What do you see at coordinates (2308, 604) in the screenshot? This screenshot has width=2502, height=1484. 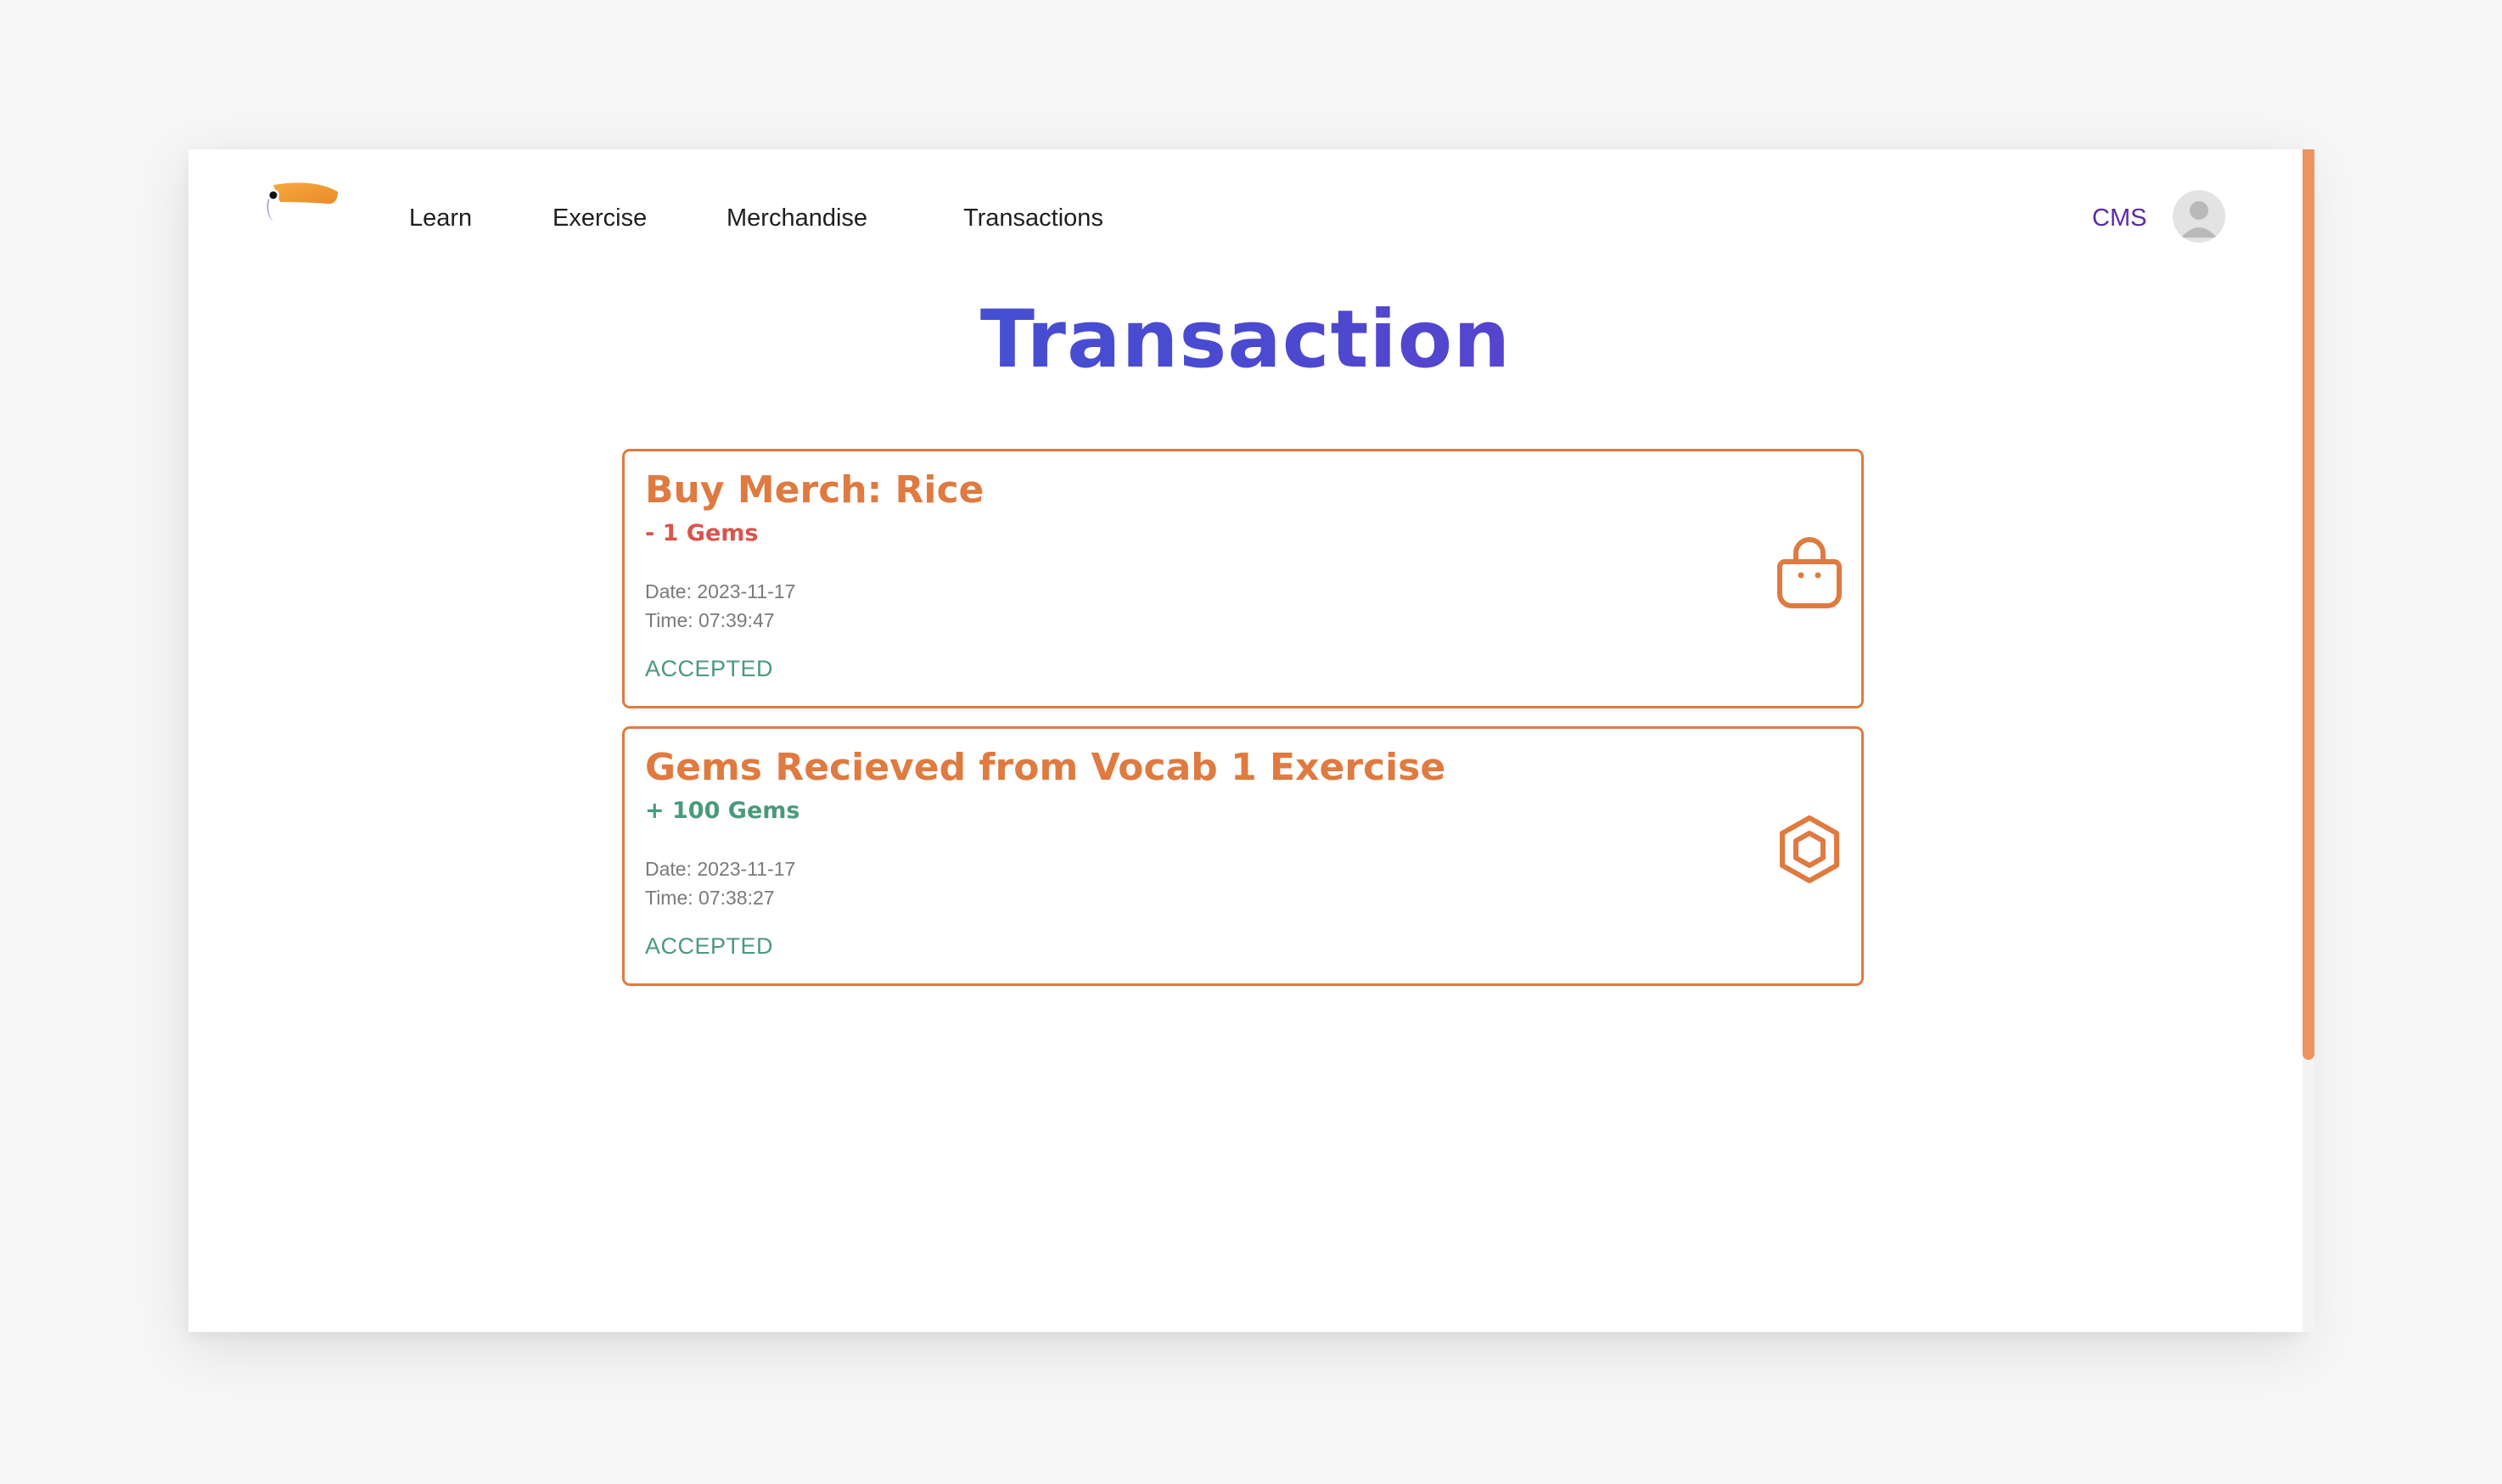 I see `scrollbar-thumb` at bounding box center [2308, 604].